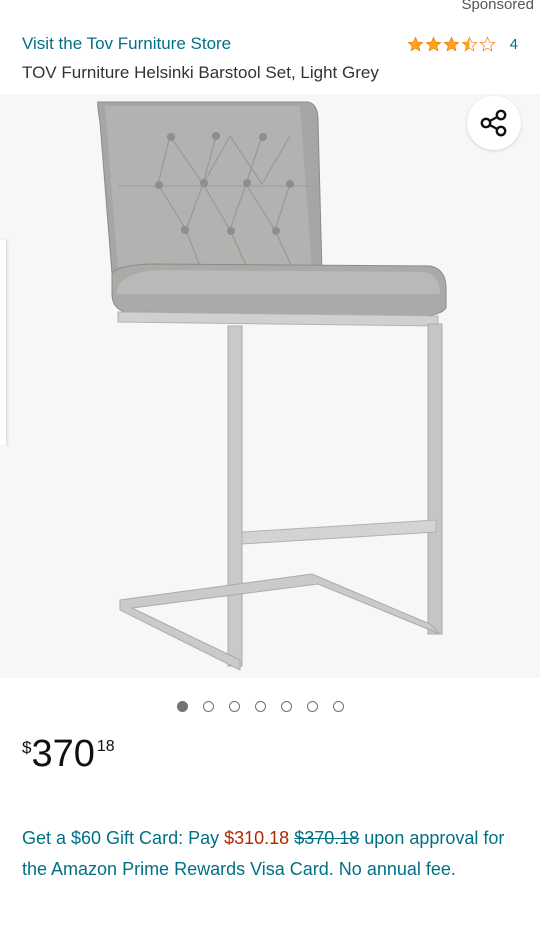 This screenshot has height=934, width=540. I want to click on star-empty-icon, so click(487, 44).